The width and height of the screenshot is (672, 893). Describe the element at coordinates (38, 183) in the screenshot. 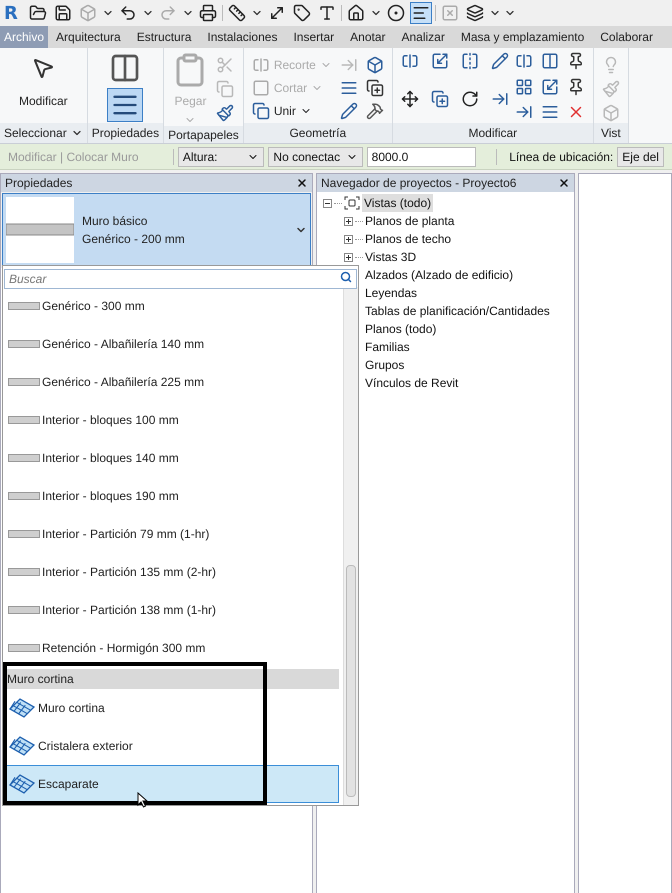

I see `panel-title: Propiedades` at that location.